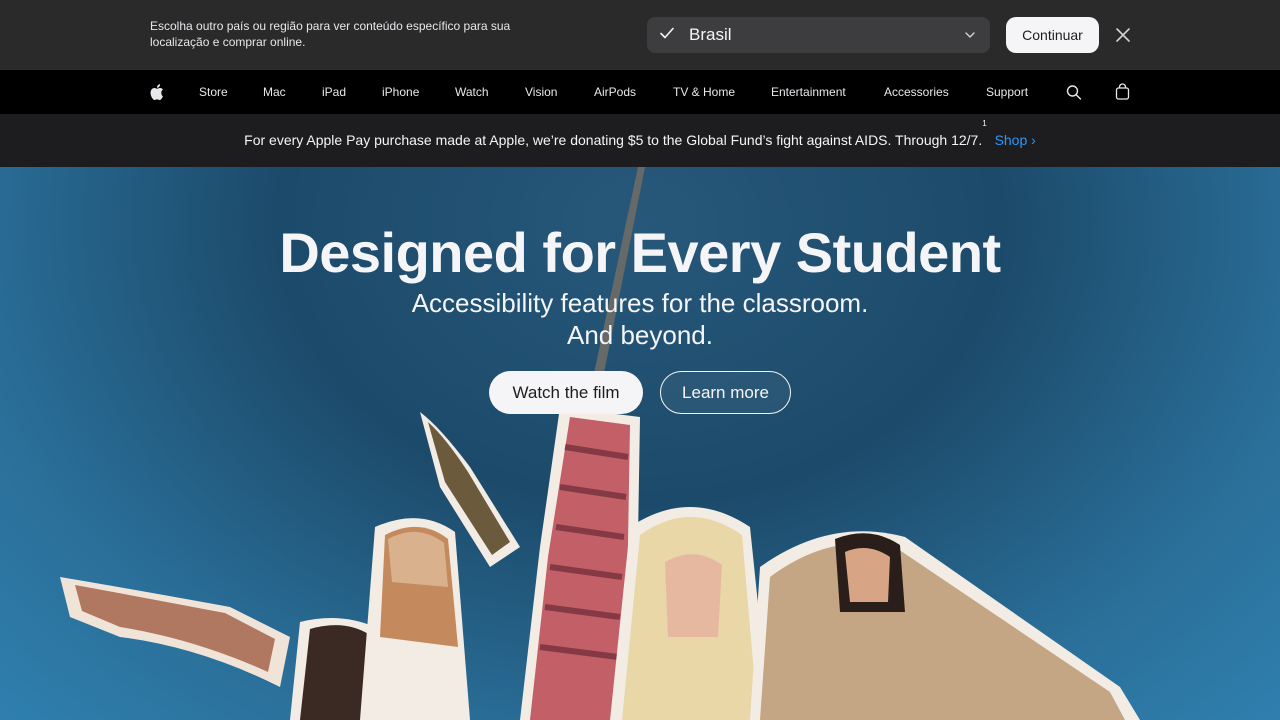 This screenshot has height=720, width=1280. Describe the element at coordinates (640, 252) in the screenshot. I see `hero-title: Designed for Every Student` at that location.